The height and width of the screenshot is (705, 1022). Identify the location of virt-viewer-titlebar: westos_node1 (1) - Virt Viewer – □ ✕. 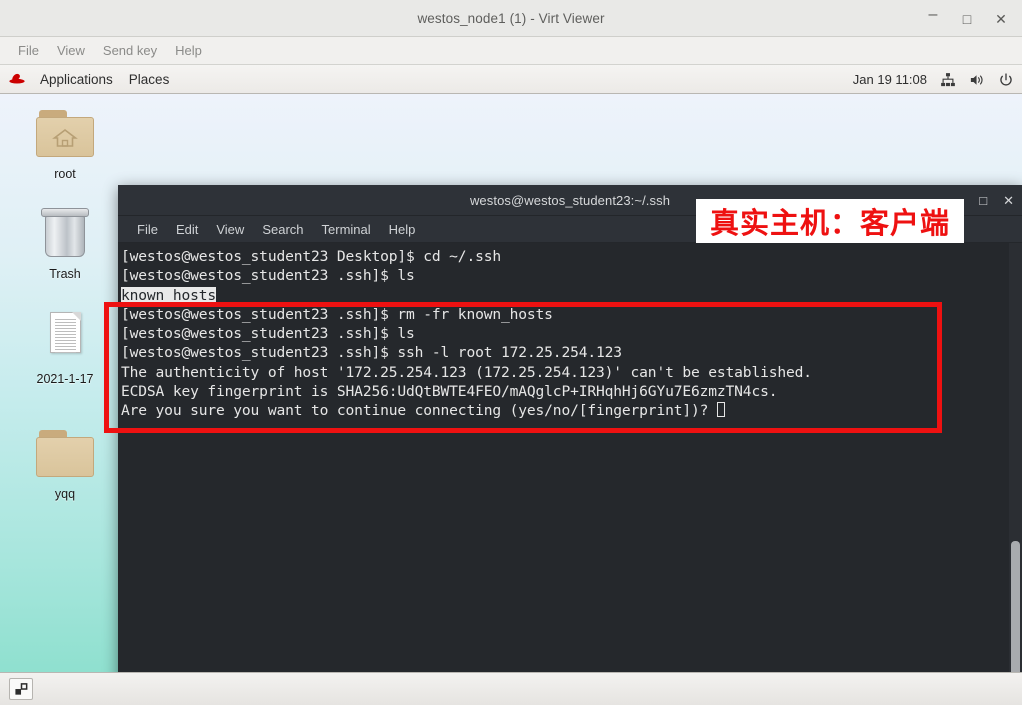
(511, 18).